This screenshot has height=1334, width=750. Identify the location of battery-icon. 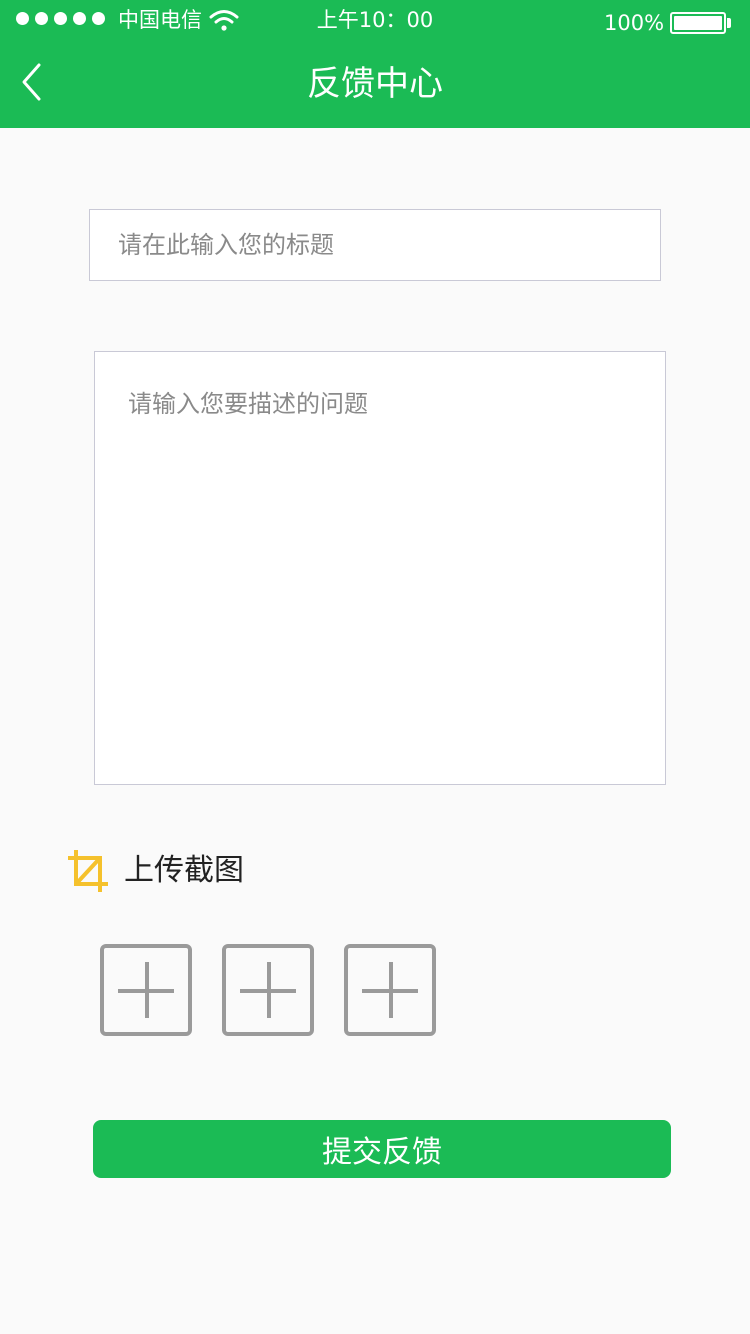
(698, 23).